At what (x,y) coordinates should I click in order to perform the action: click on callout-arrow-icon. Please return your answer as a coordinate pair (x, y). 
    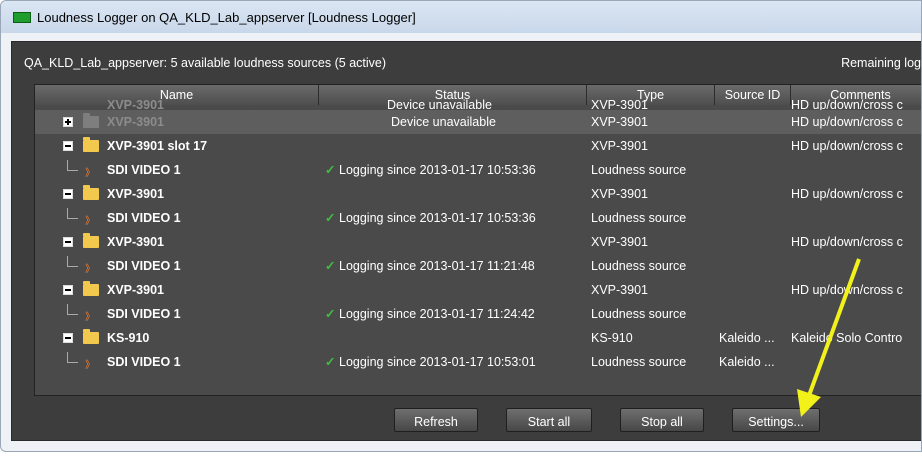
    Looking at the image, I should click on (829, 337).